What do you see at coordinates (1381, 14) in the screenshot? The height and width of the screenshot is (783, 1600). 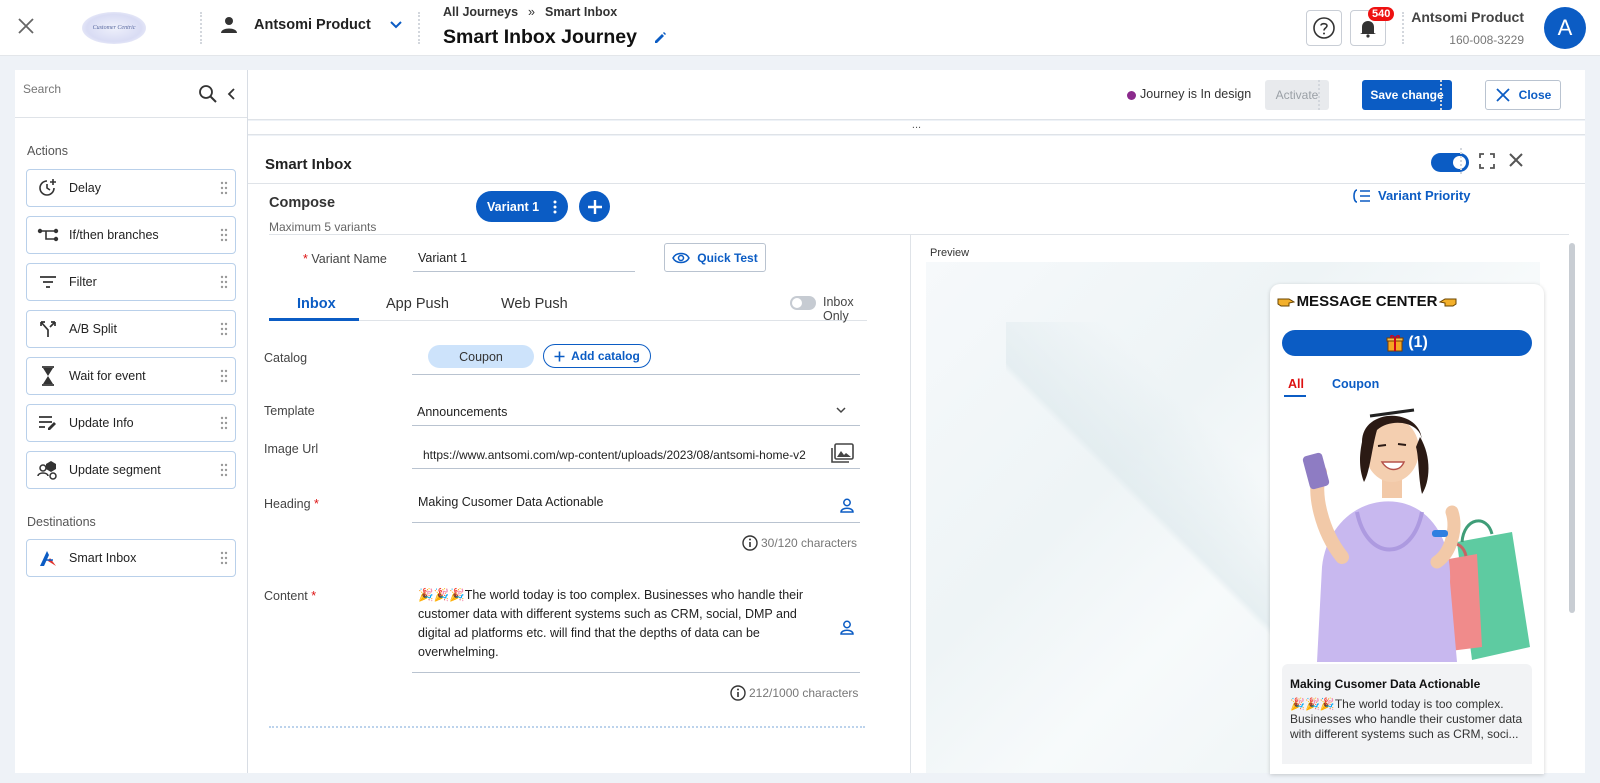 I see `notification-badge: 540` at bounding box center [1381, 14].